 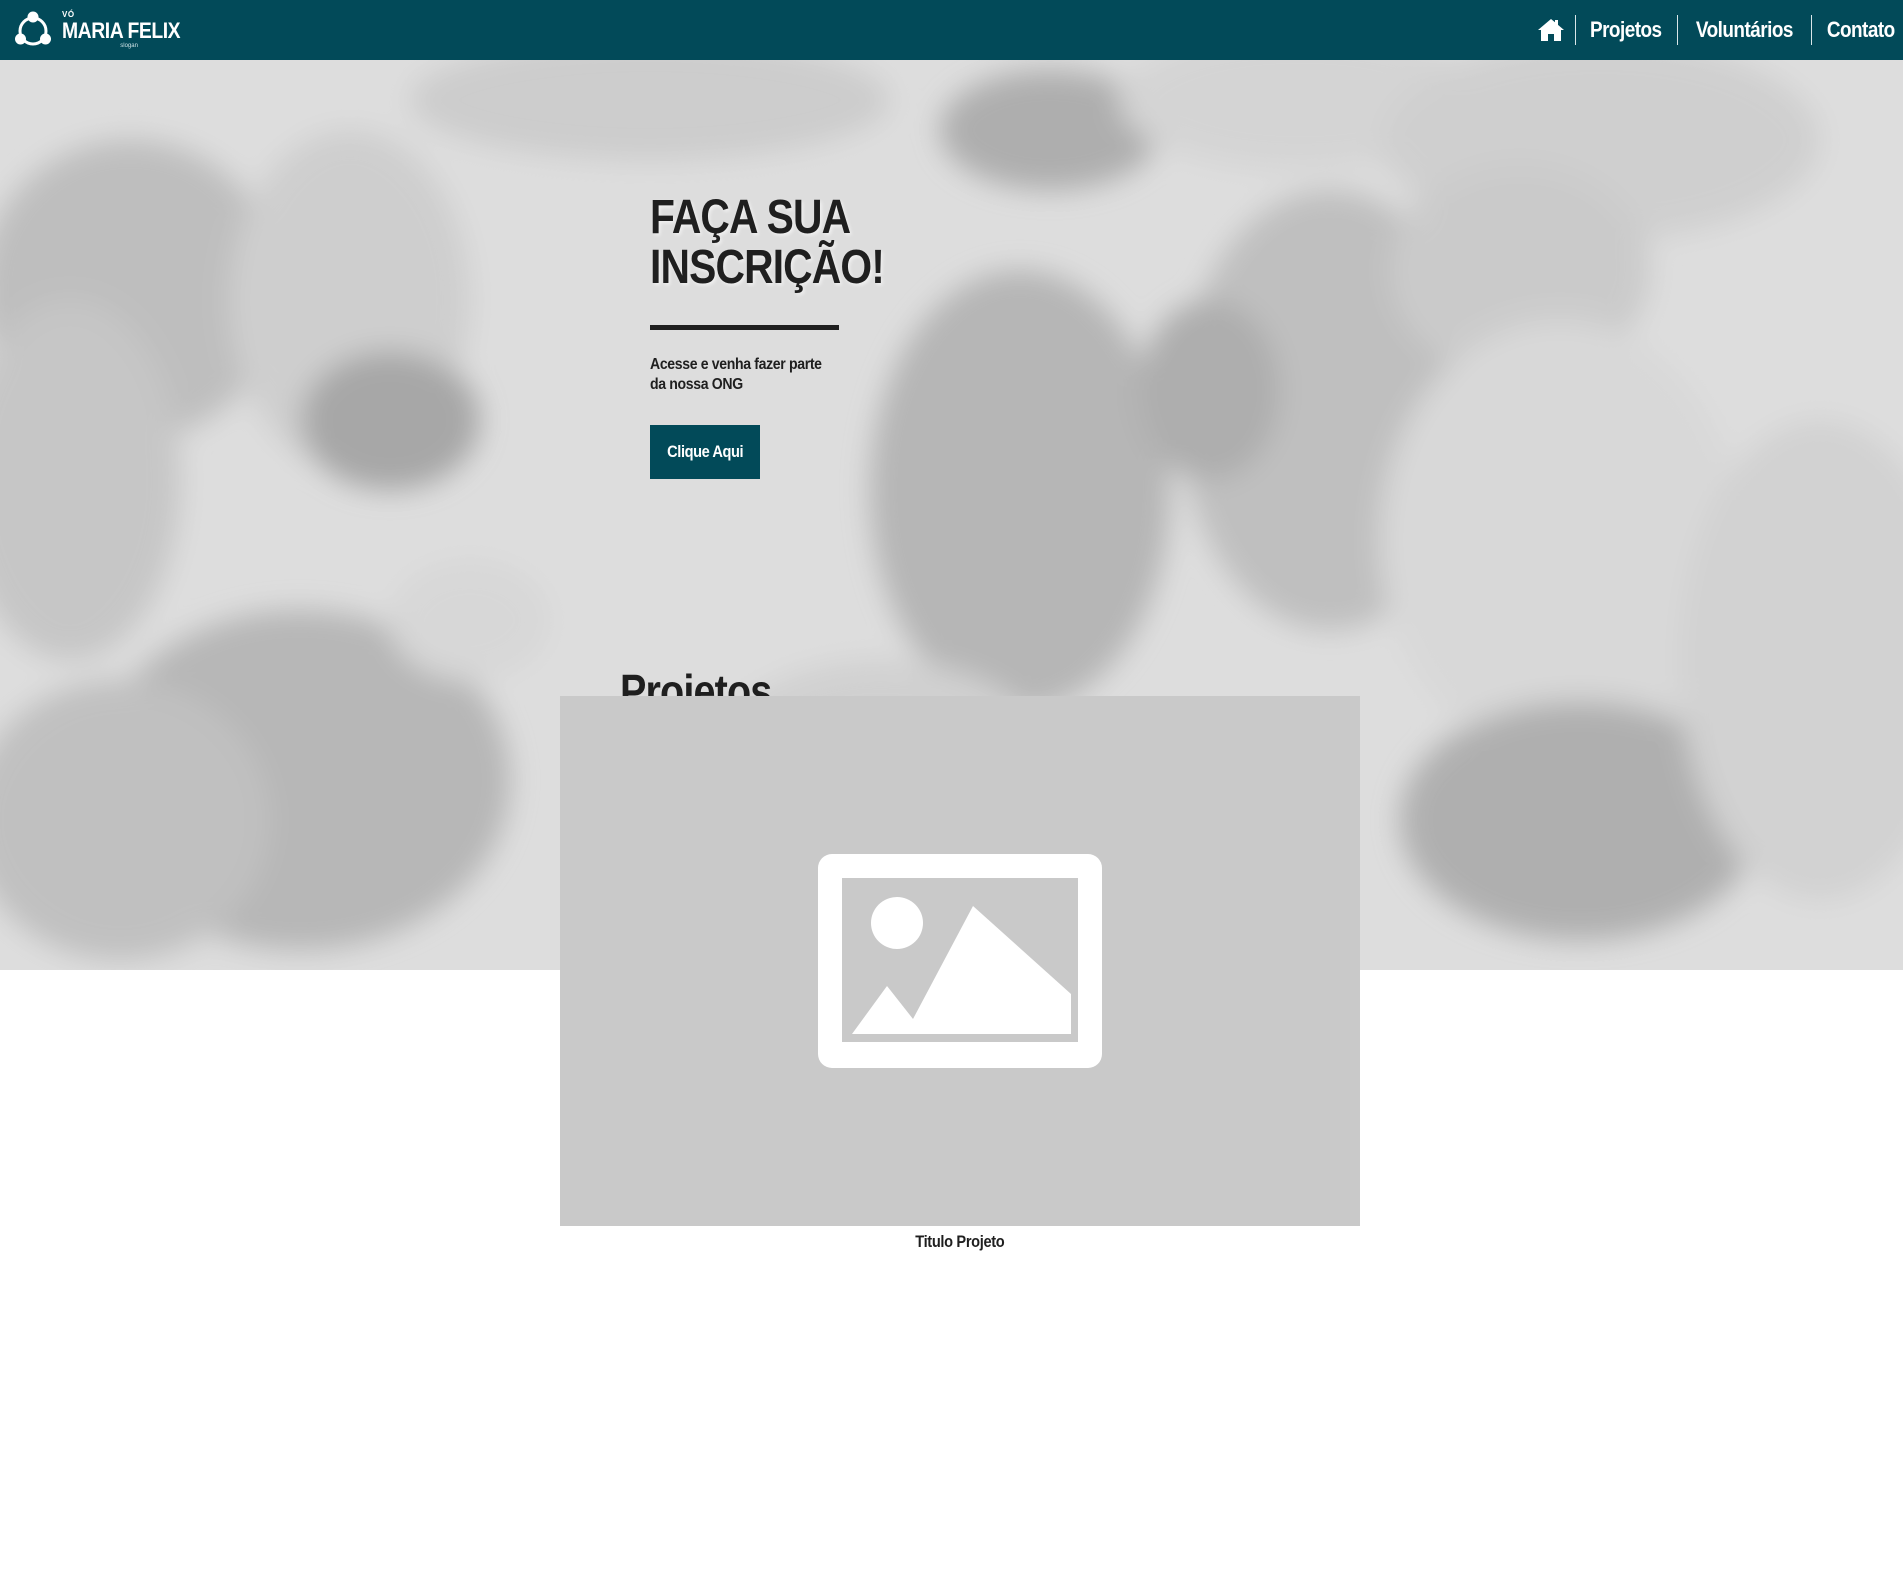 What do you see at coordinates (33, 28) in the screenshot?
I see `logo-icon` at bounding box center [33, 28].